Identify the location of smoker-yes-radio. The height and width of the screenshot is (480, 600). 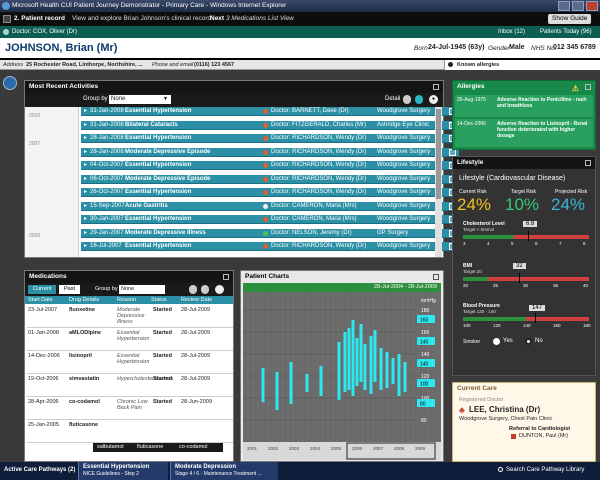
(496, 341).